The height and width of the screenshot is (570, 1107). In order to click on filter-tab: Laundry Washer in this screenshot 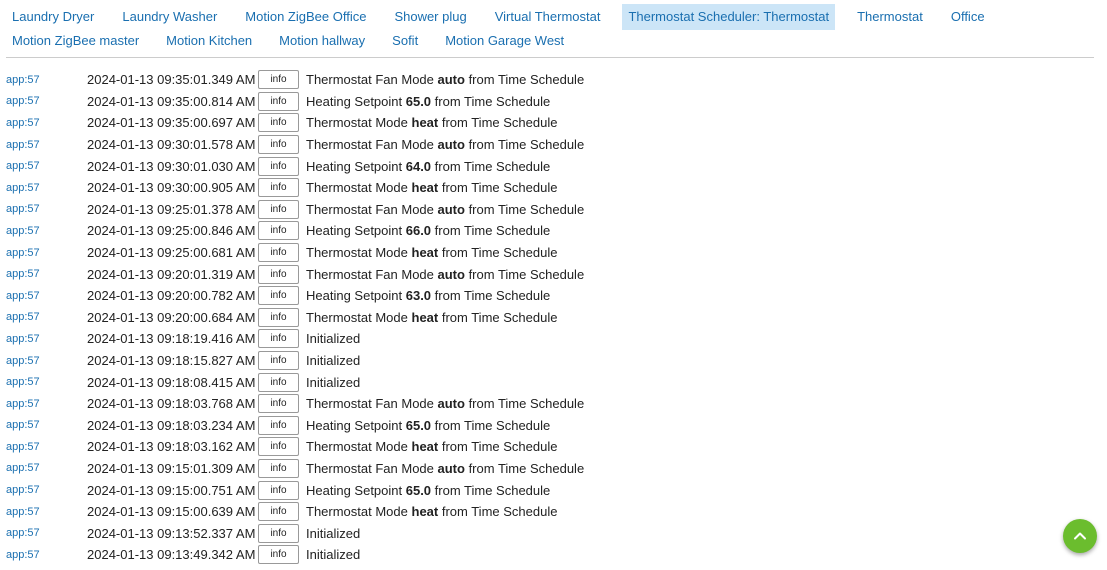, I will do `click(169, 17)`.